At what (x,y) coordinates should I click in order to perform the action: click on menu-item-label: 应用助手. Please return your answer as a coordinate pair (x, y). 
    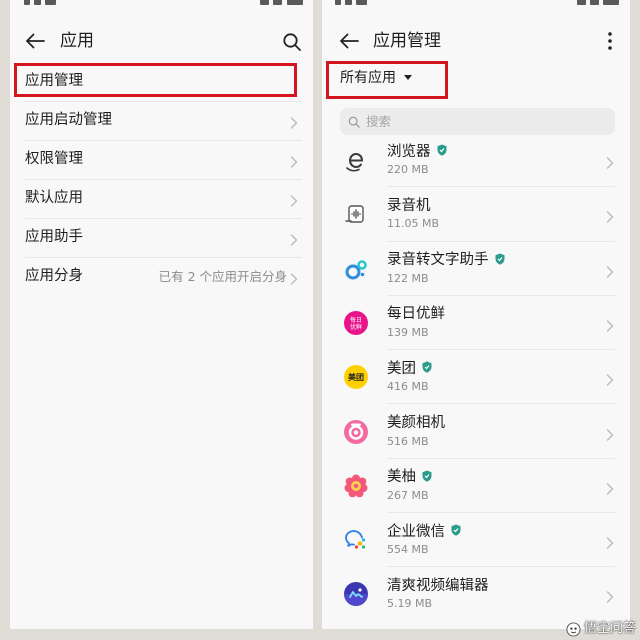
    Looking at the image, I should click on (54, 237).